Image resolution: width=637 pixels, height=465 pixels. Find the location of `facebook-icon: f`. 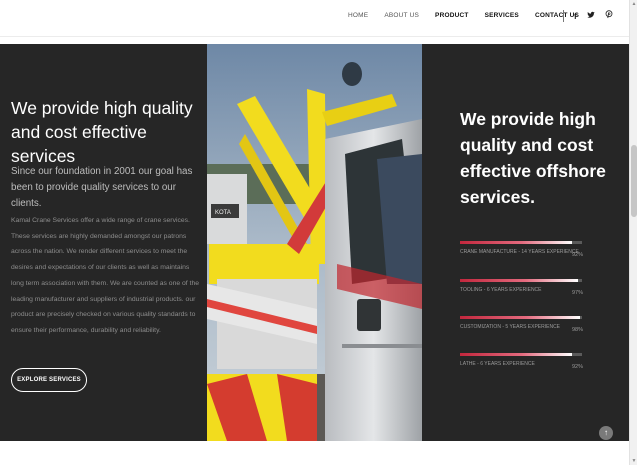

facebook-icon: f is located at coordinates (575, 17).